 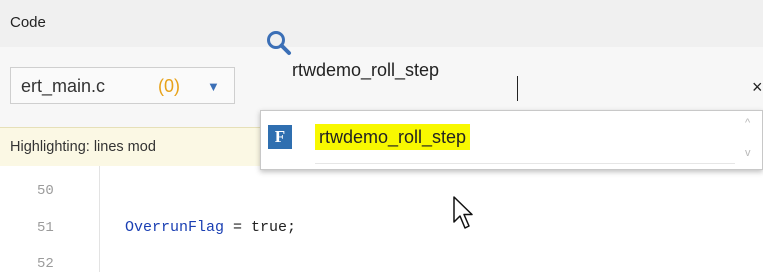 What do you see at coordinates (748, 153) in the screenshot?
I see `scroll-down-arrow: v` at bounding box center [748, 153].